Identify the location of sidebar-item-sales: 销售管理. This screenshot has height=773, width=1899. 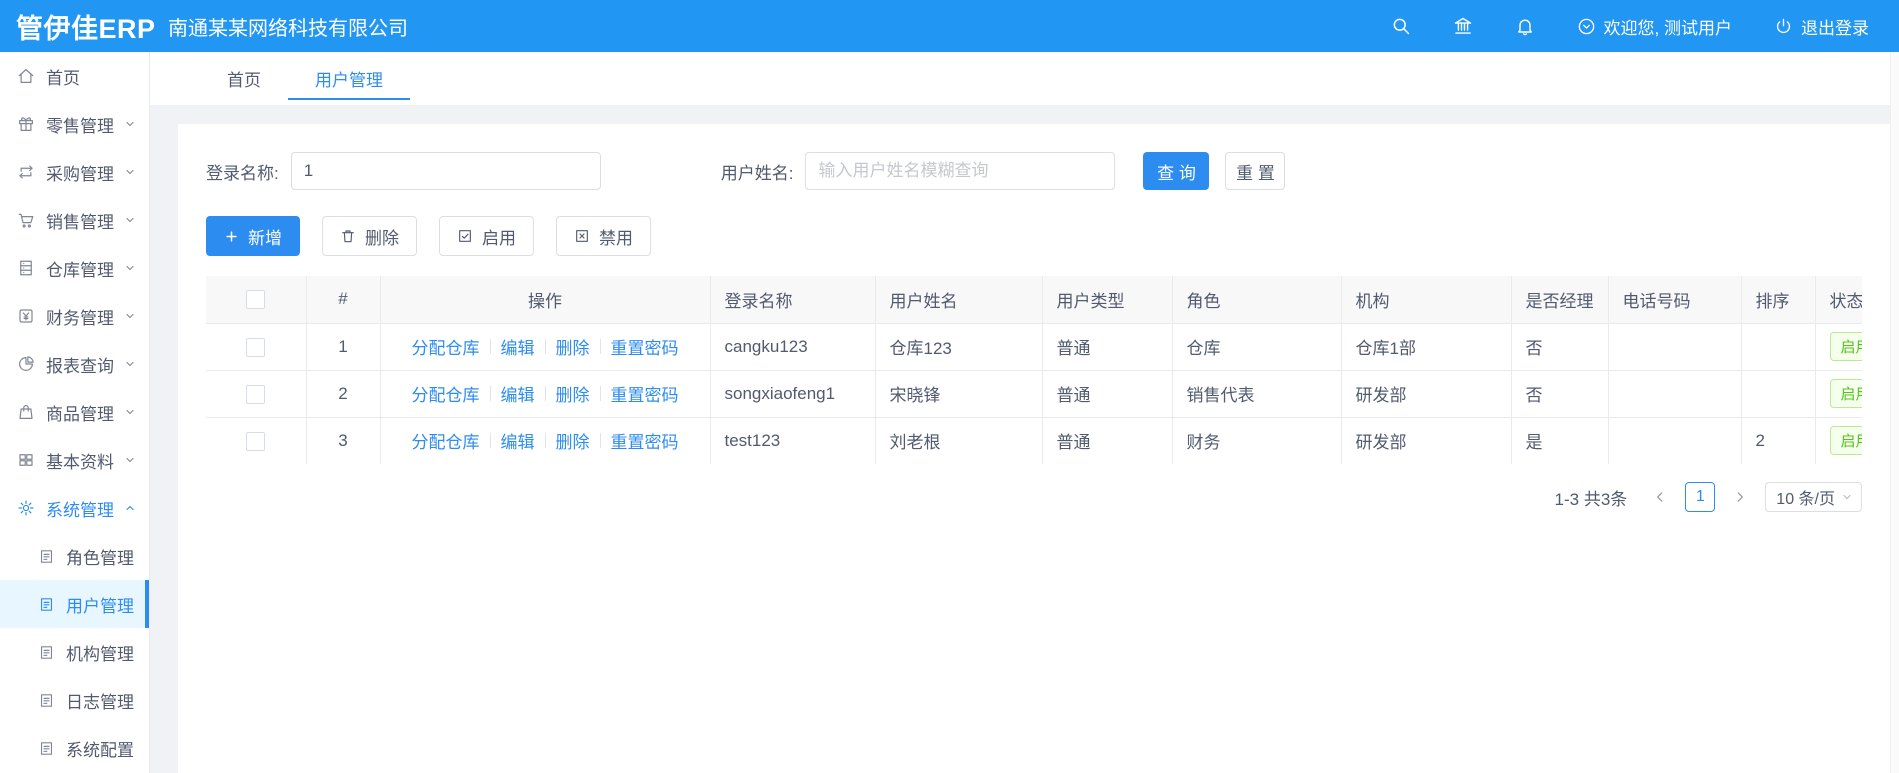
(74, 220).